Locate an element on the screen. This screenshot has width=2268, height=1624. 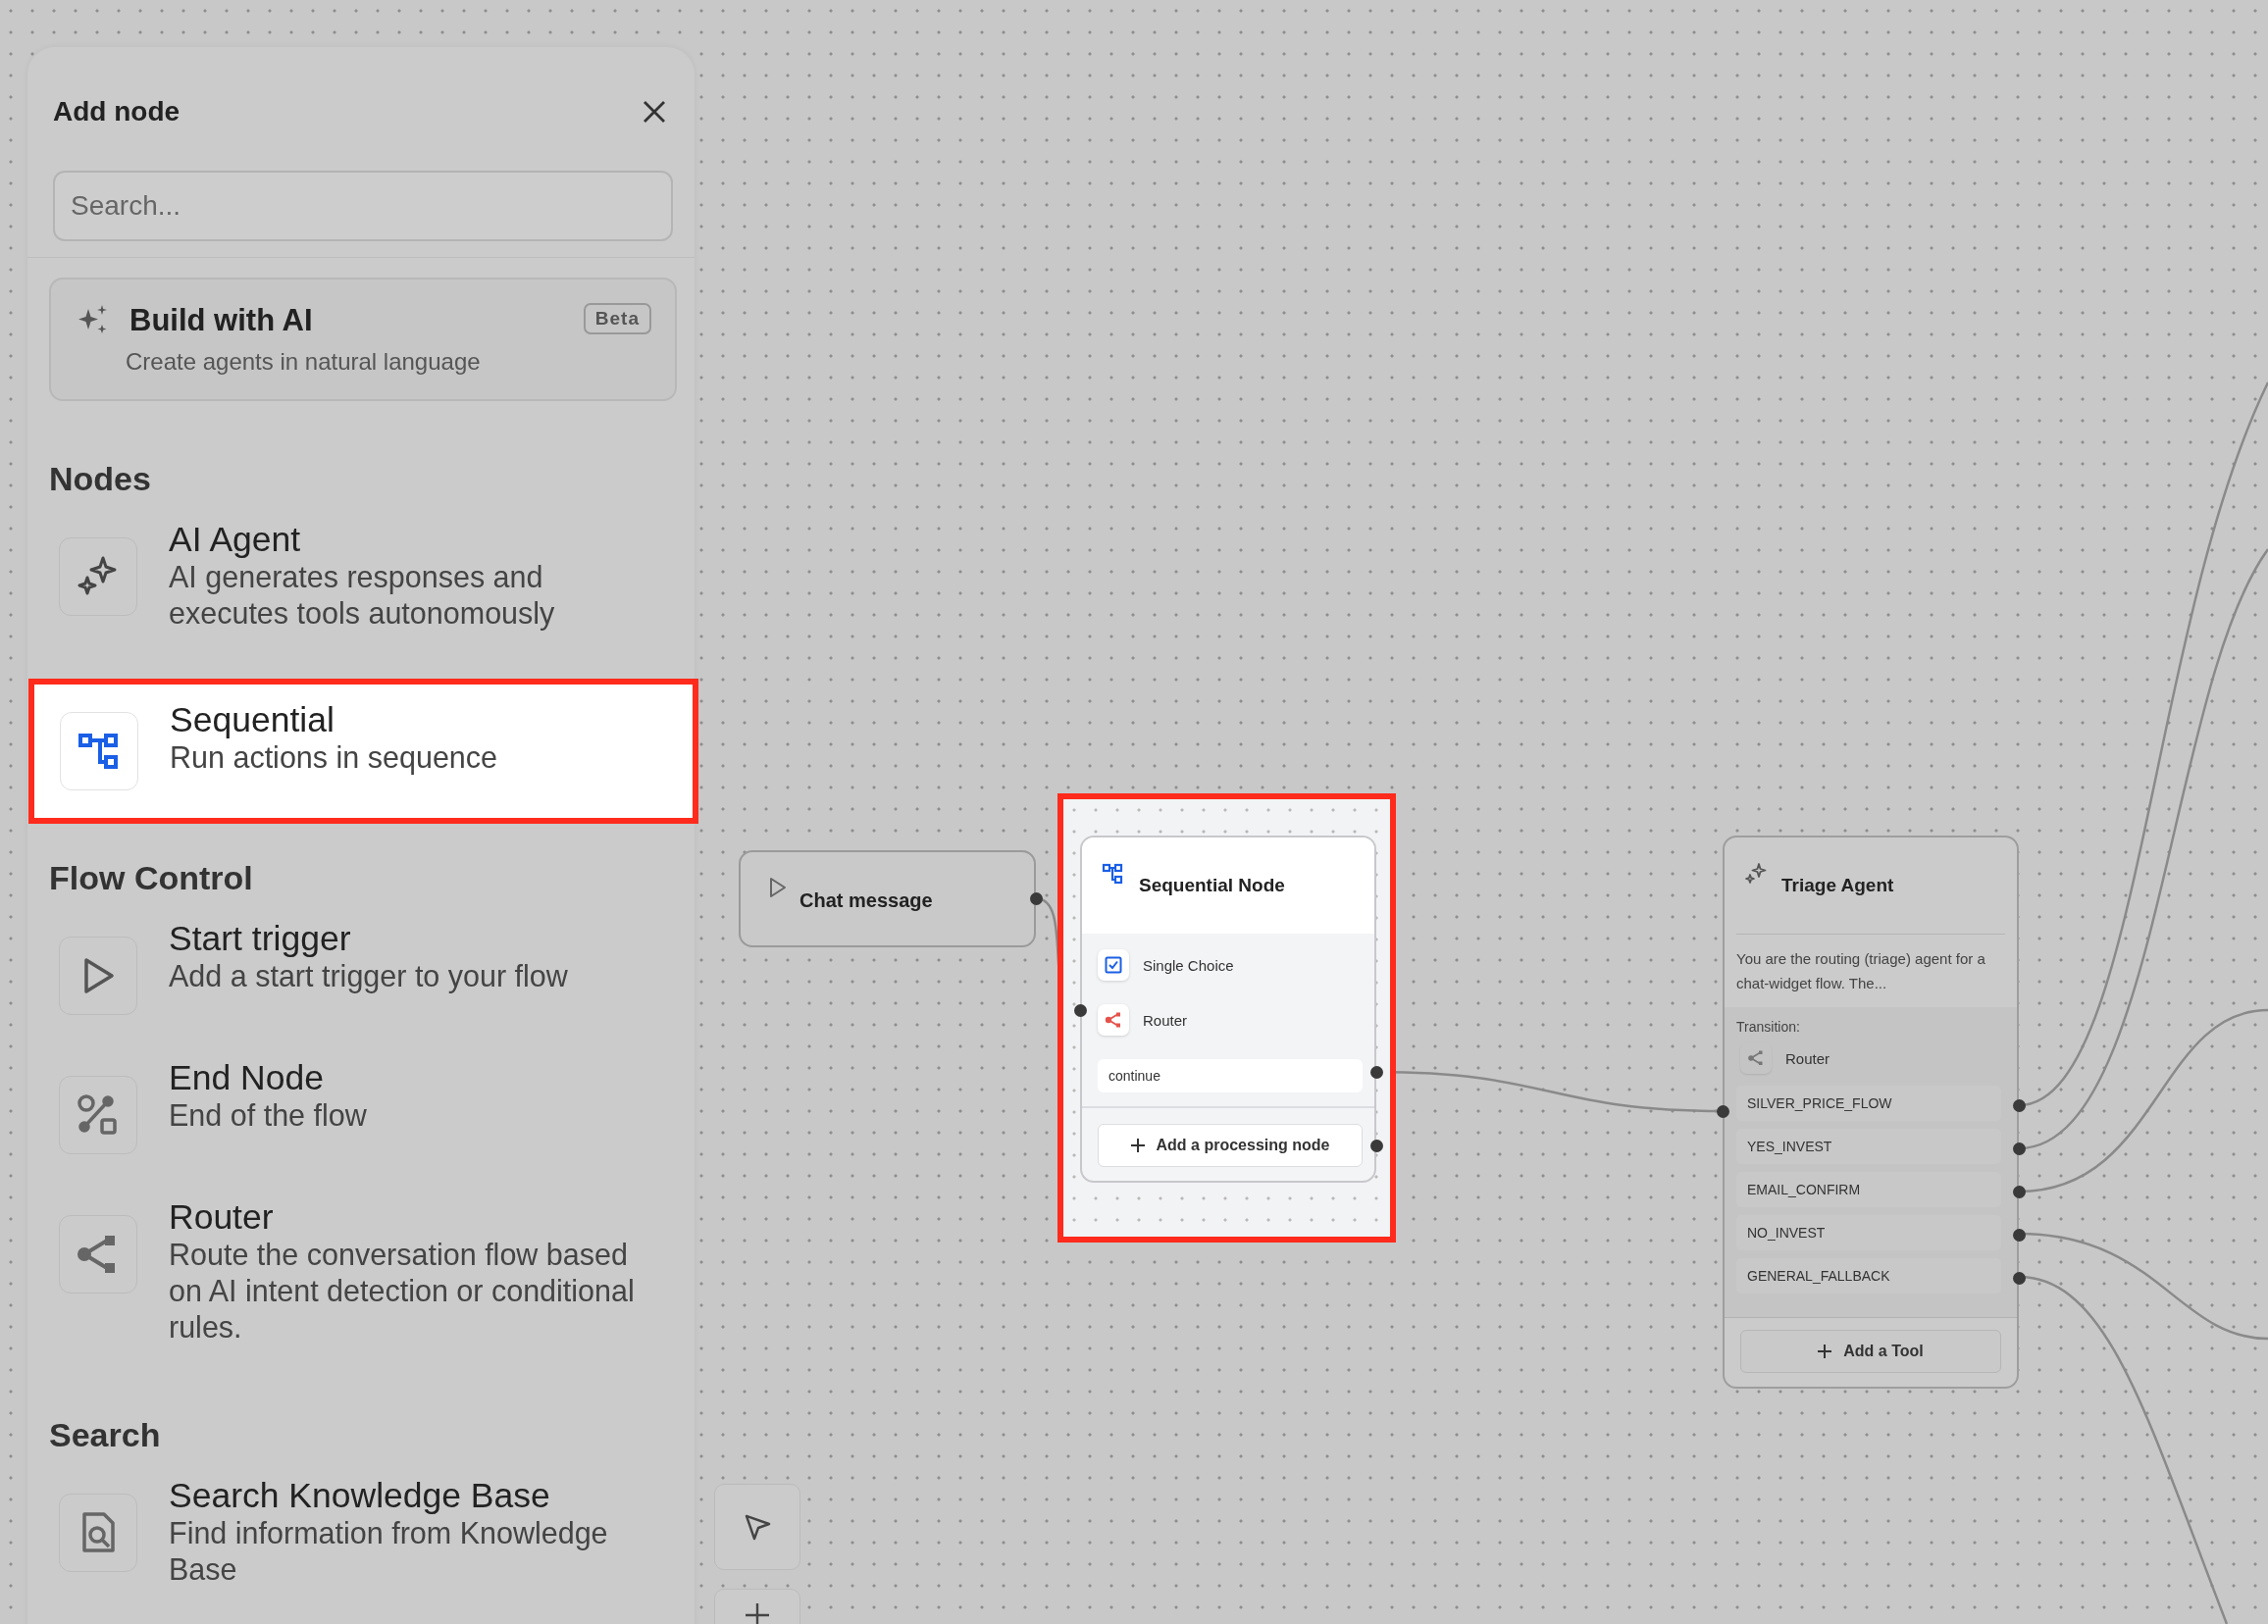
item-title: Start trigger is located at coordinates (260, 938).